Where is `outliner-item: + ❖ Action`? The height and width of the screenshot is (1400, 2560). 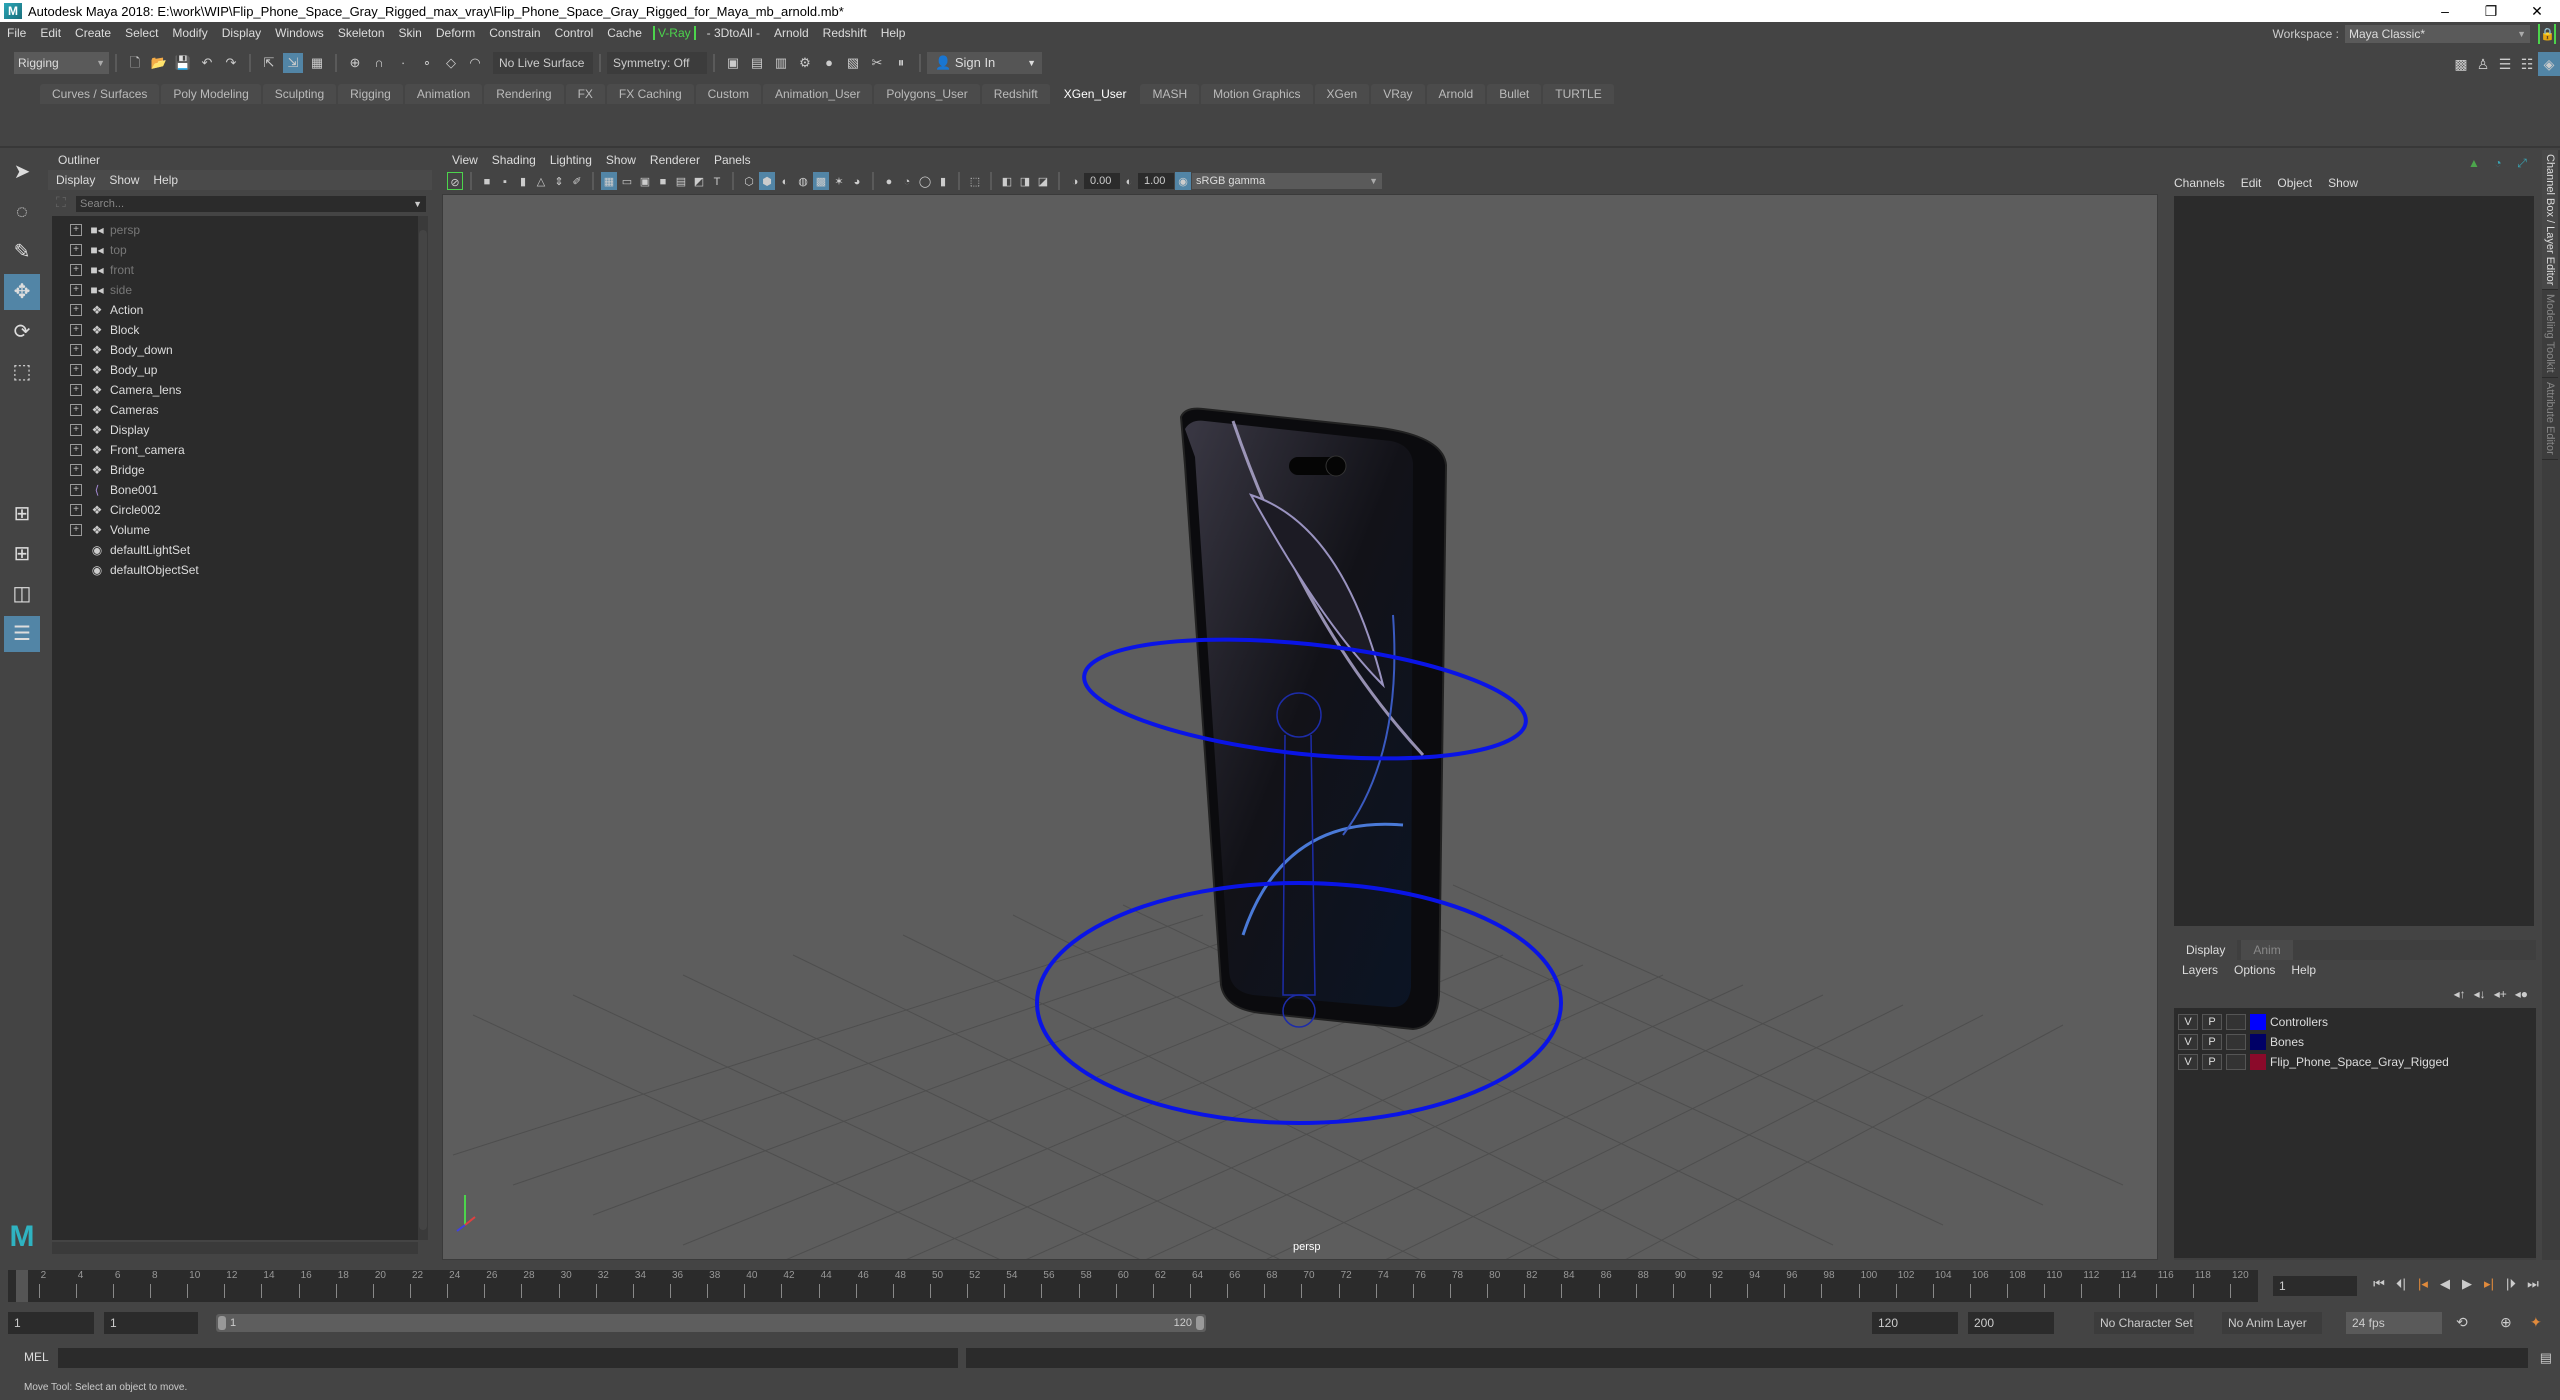 outliner-item: + ❖ Action is located at coordinates (235, 310).